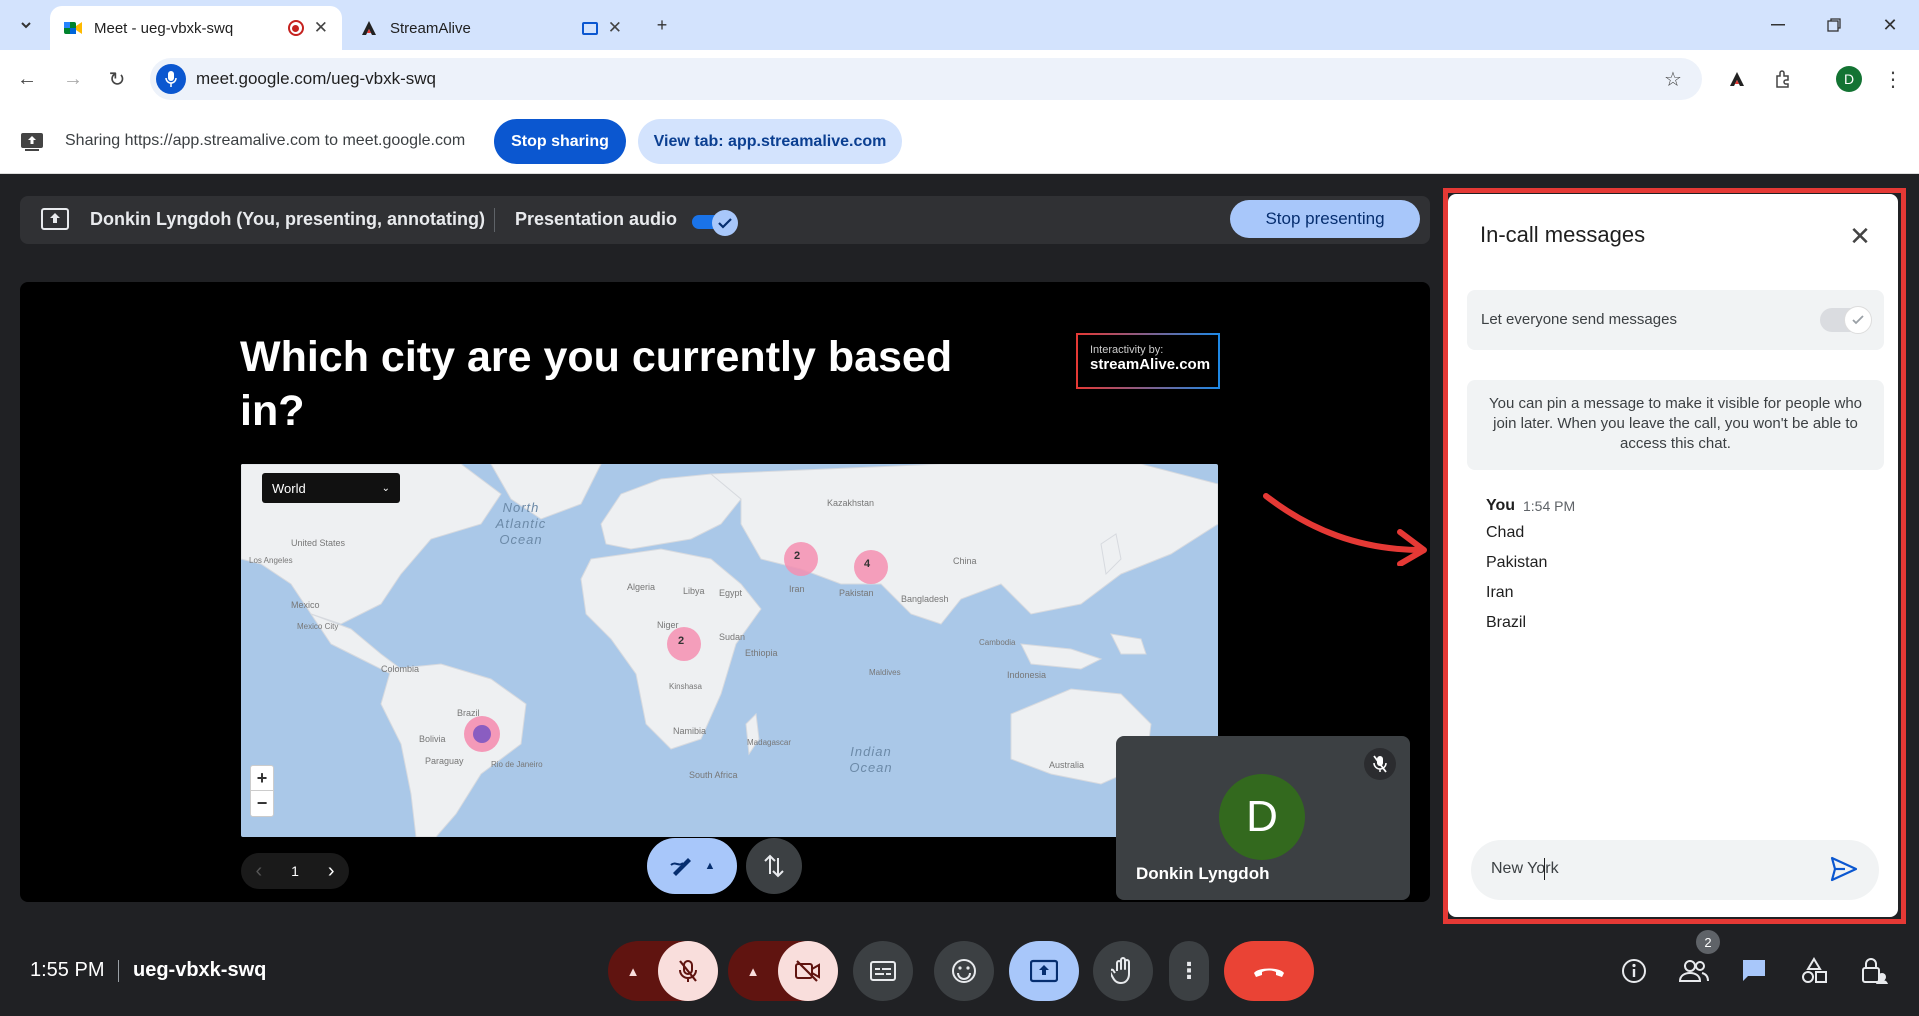 The image size is (1919, 1016). Describe the element at coordinates (1150, 364) in the screenshot. I see `badge-brand-text: streamAlive.com` at that location.